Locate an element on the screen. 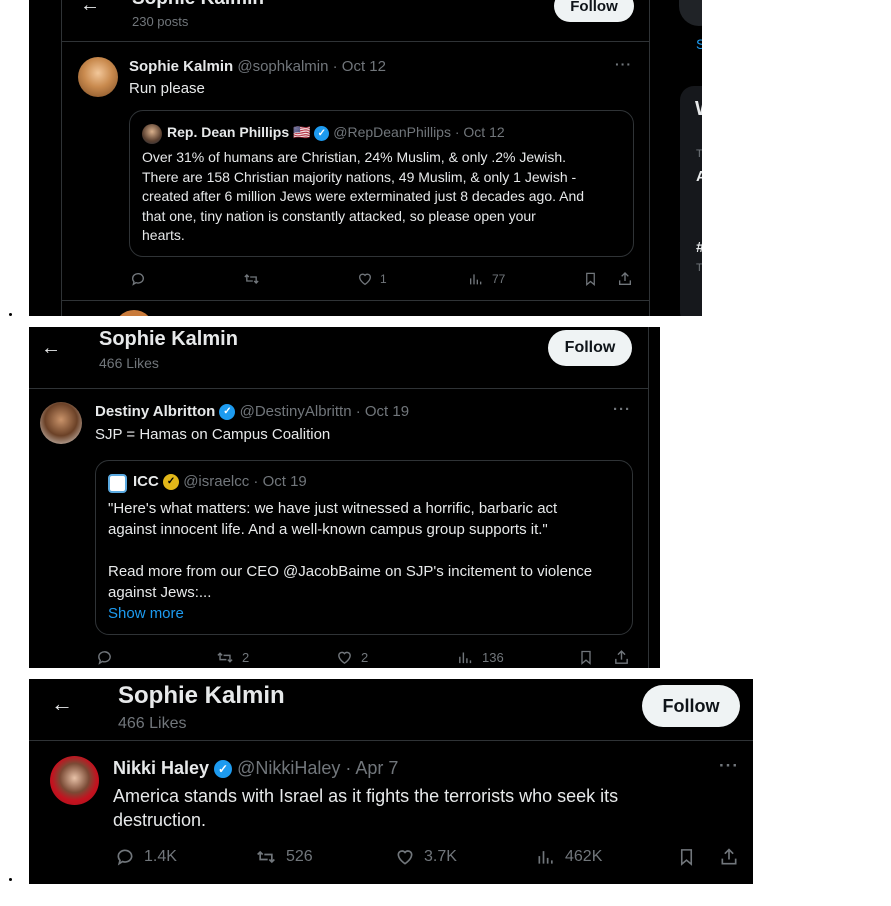 Image resolution: width=891 pixels, height=906 pixels. quoted-author-name: Rep. Dean Phillips is located at coordinates (228, 132).